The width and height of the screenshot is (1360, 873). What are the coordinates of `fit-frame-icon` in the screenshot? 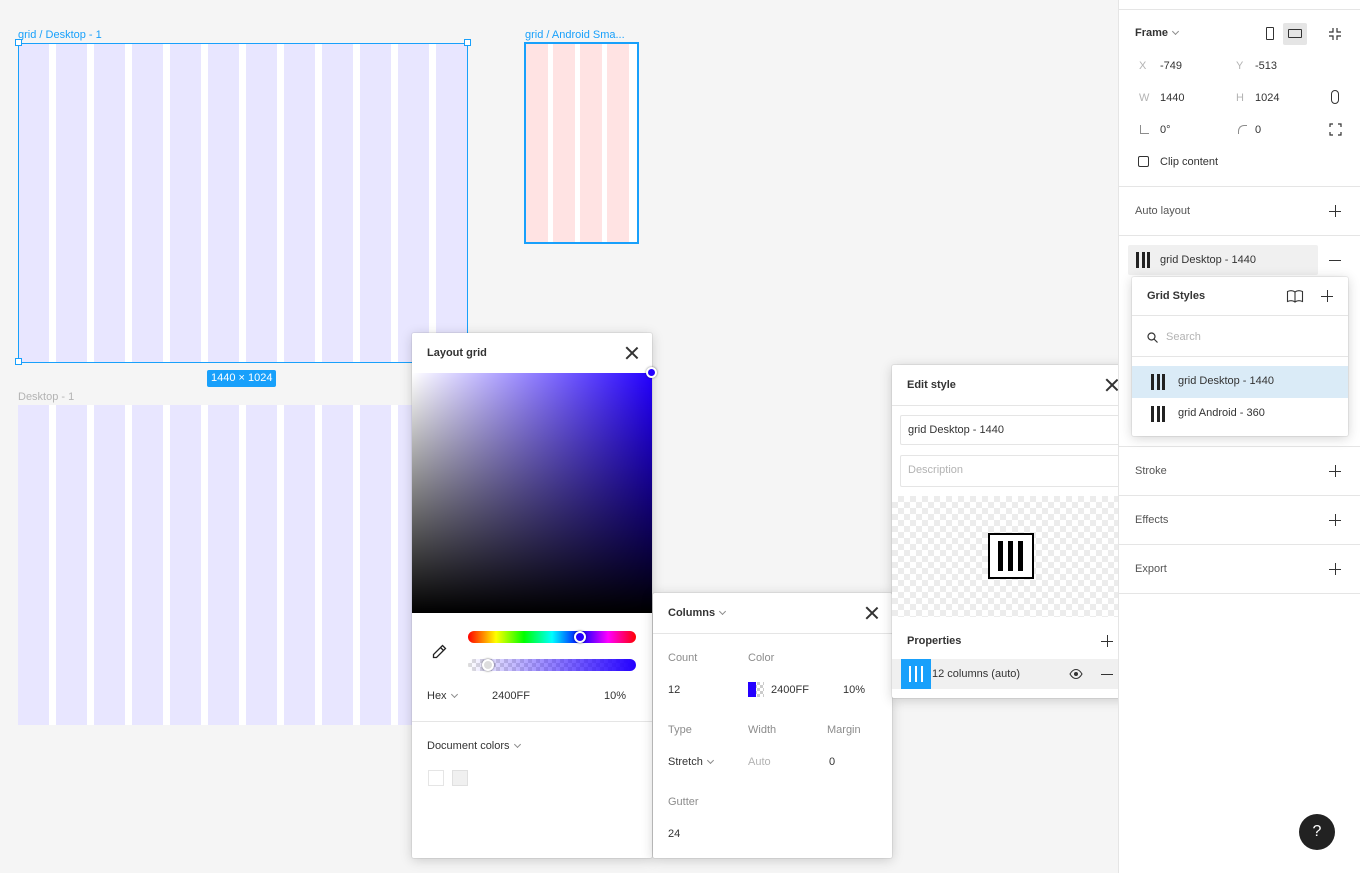 It's located at (1335, 34).